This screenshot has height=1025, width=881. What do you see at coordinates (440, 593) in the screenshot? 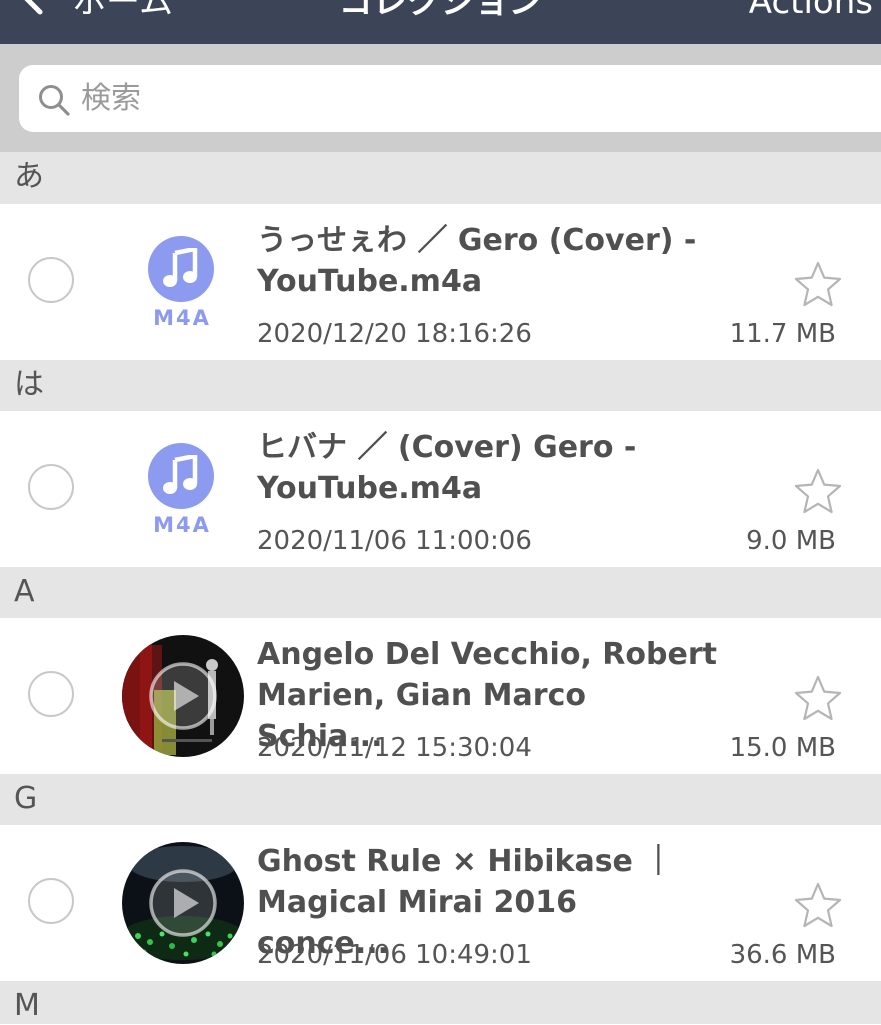
I see `section-header: A` at bounding box center [440, 593].